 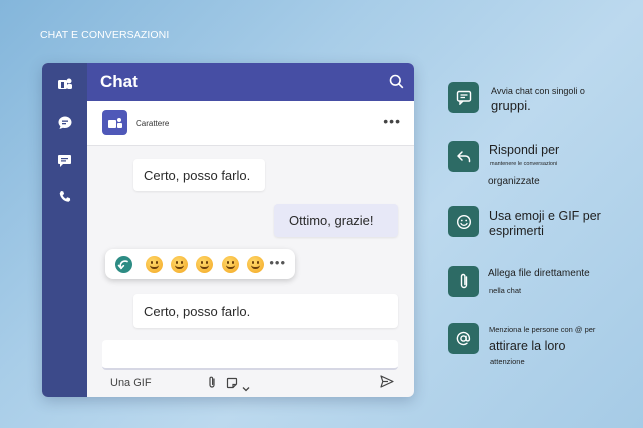 What do you see at coordinates (542, 329) in the screenshot?
I see `feature-text: Menziona le persone con @ per` at bounding box center [542, 329].